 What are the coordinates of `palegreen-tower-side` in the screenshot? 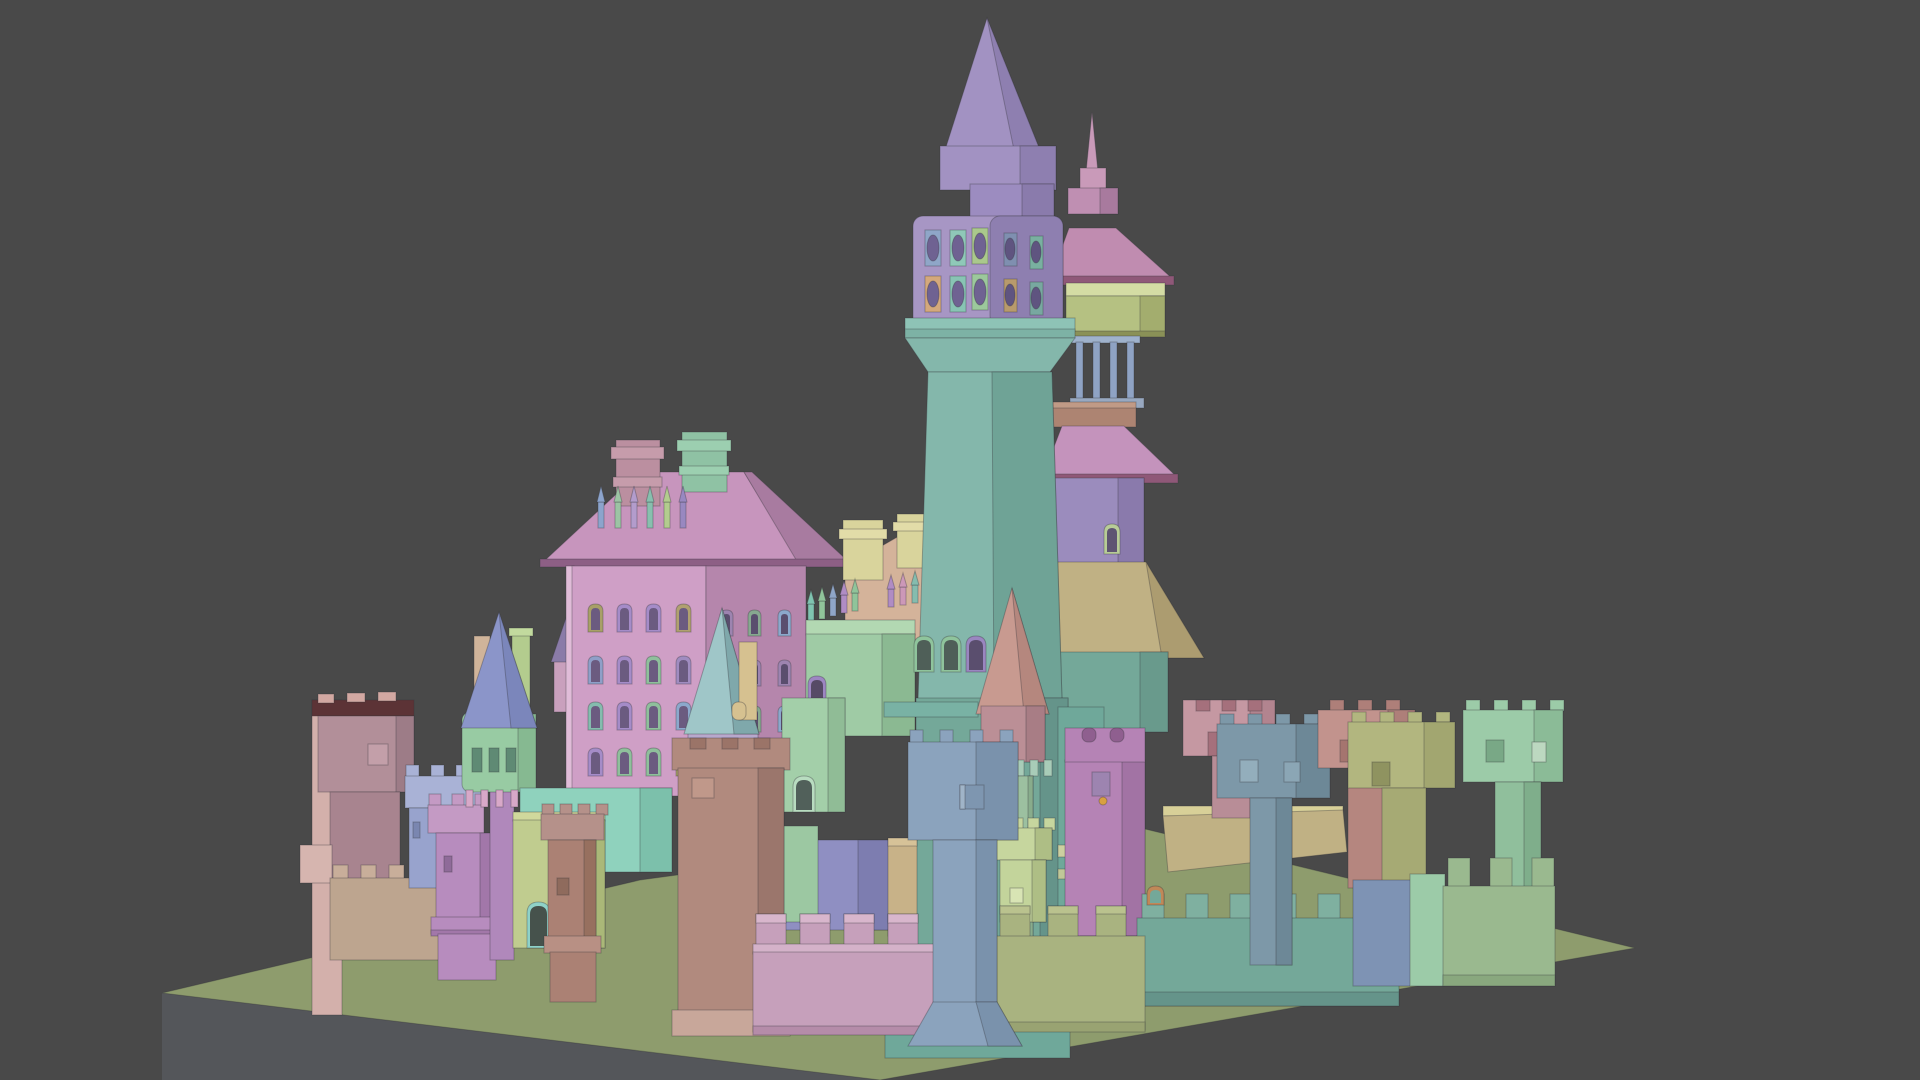 It's located at (1039, 891).